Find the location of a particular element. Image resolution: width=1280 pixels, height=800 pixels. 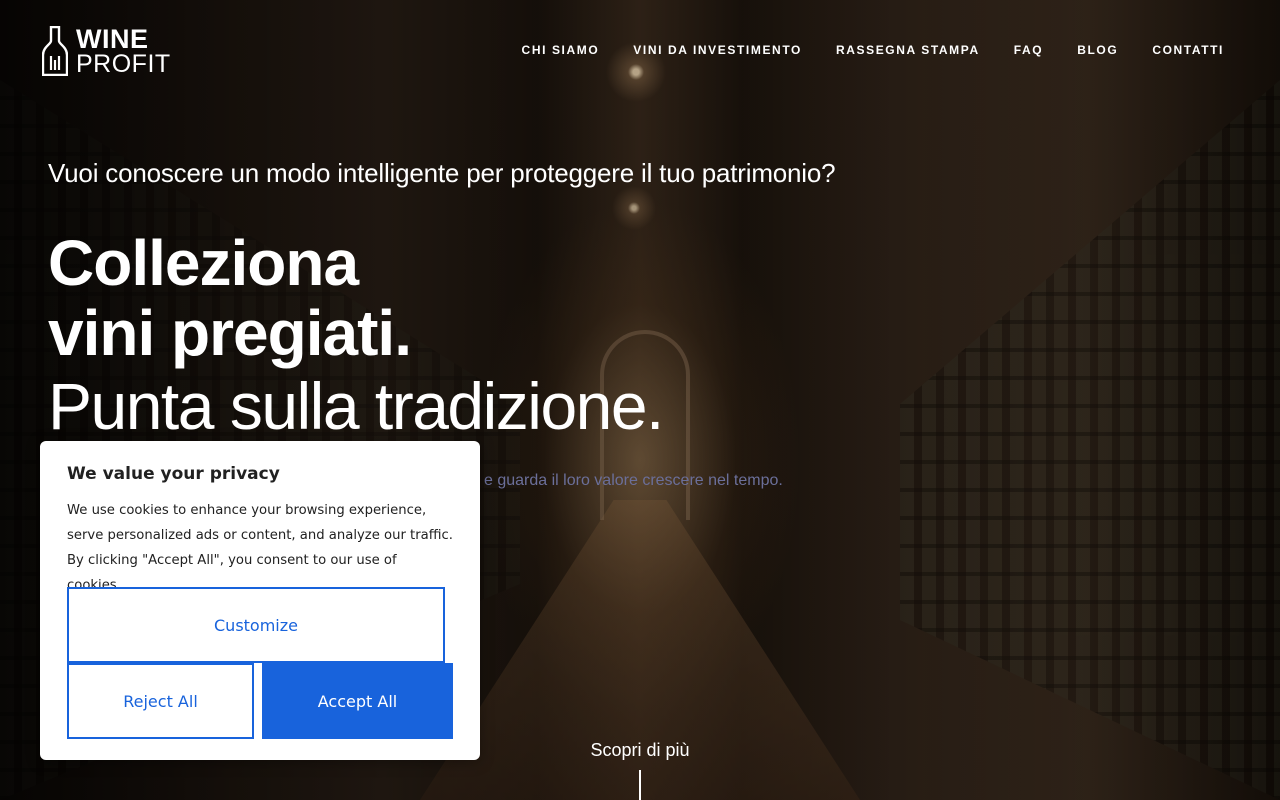

logo-wordmark: WINE PROFIT is located at coordinates (123, 50).